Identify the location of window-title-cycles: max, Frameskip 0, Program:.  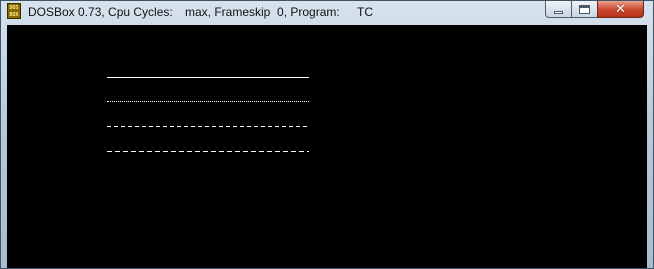
(262, 12).